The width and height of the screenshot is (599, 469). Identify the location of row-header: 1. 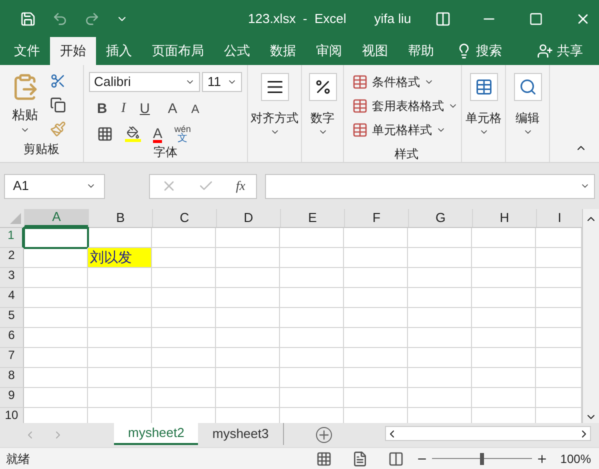
(12, 238).